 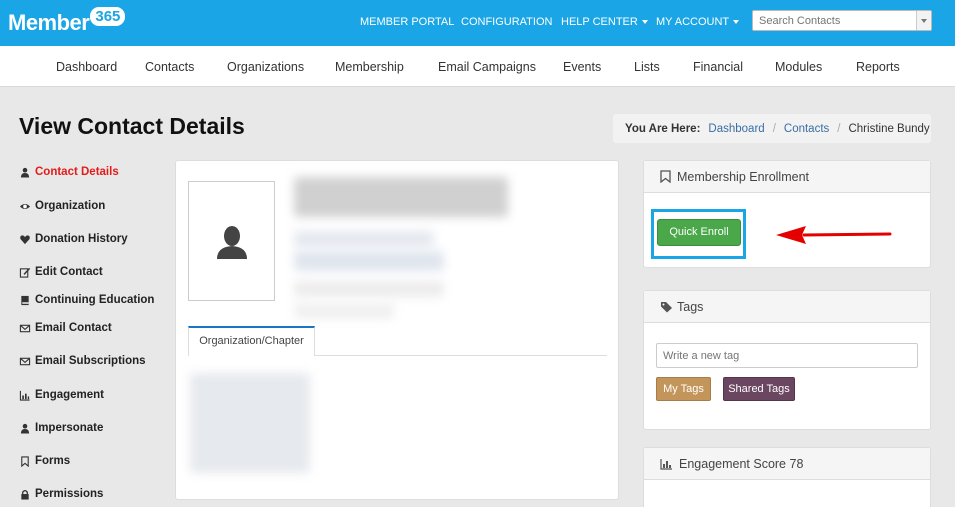 I want to click on nav-dashboard: Dashboard, so click(x=86, y=67).